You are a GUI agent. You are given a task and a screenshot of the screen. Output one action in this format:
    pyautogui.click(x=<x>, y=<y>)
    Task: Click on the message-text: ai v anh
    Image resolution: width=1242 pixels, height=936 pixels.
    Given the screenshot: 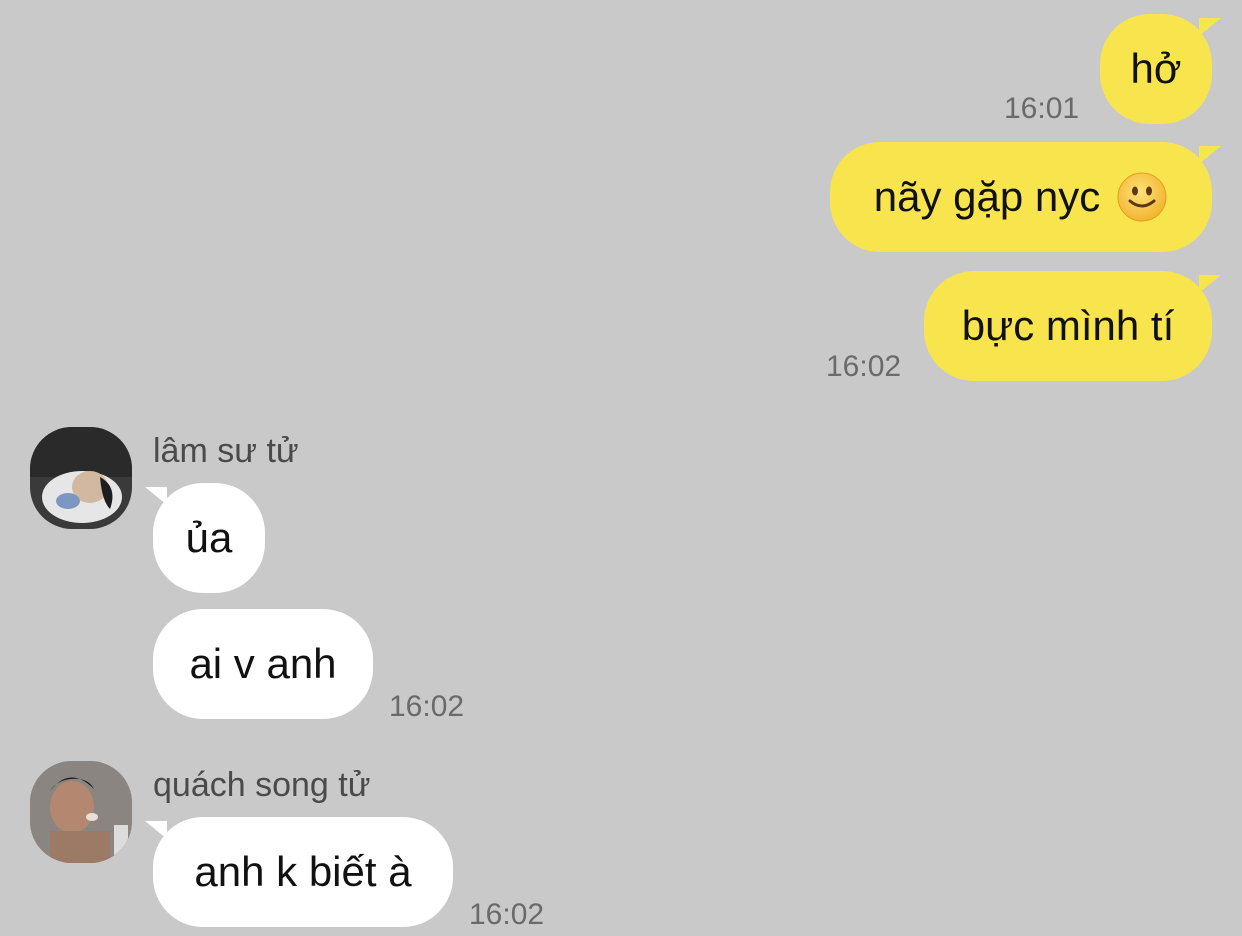 What is the action you would take?
    pyautogui.click(x=263, y=663)
    